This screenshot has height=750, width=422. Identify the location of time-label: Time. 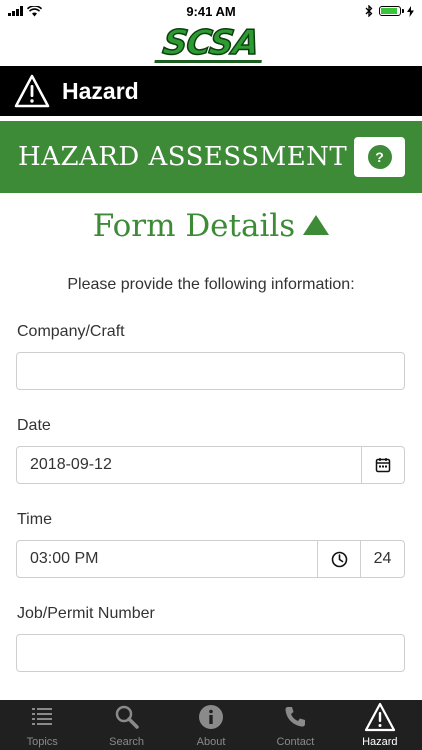
(34, 519).